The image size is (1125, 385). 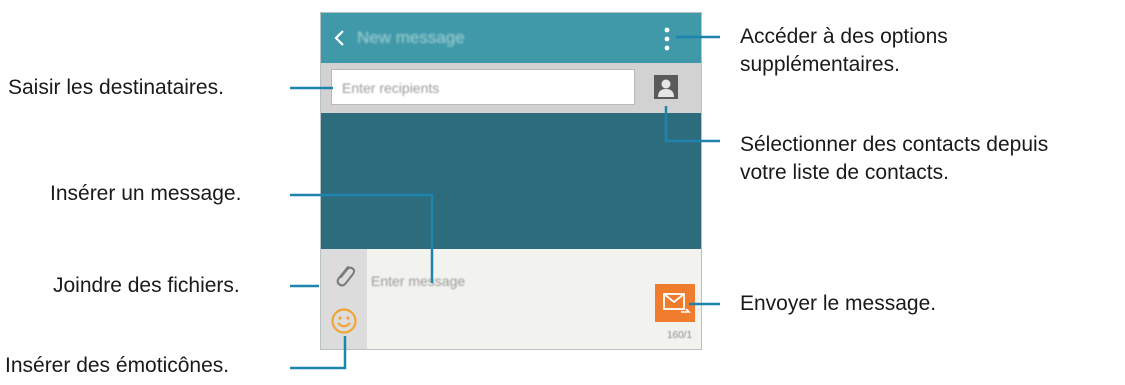 What do you see at coordinates (844, 172) in the screenshot?
I see `callout-contacts-line2: votre liste de contacts.` at bounding box center [844, 172].